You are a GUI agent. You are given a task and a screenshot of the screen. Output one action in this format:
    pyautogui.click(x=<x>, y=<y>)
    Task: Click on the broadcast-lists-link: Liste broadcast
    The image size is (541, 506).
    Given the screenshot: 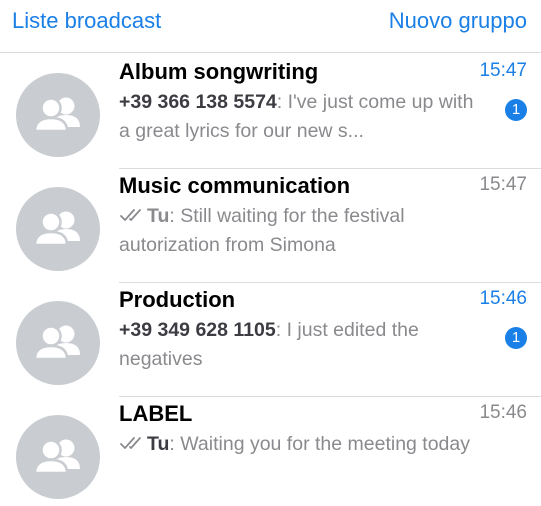 What is the action you would take?
    pyautogui.click(x=86, y=21)
    